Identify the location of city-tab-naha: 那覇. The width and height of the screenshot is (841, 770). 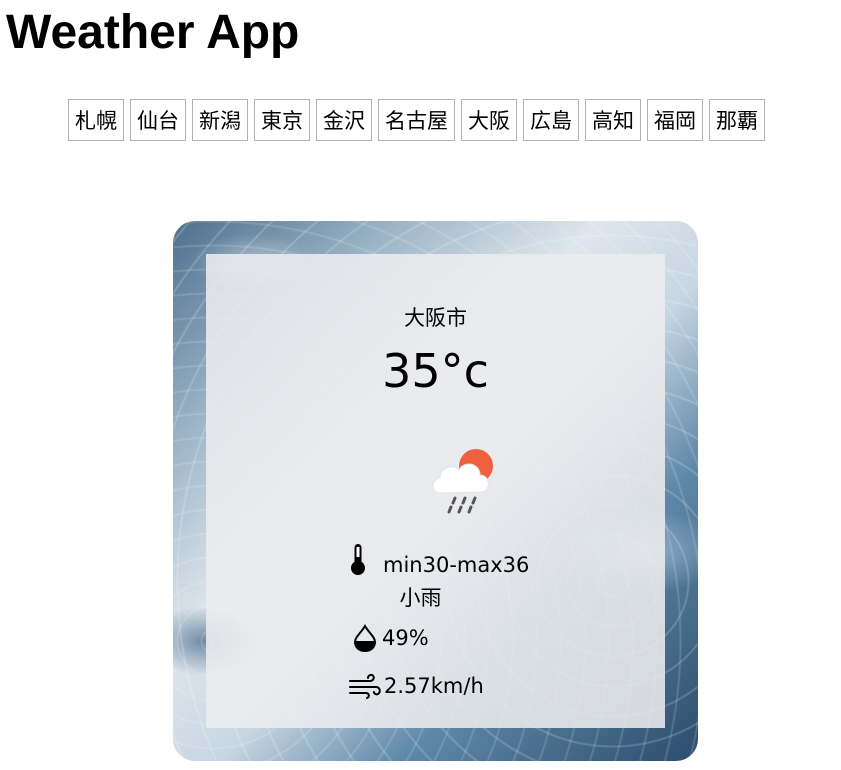
(737, 120).